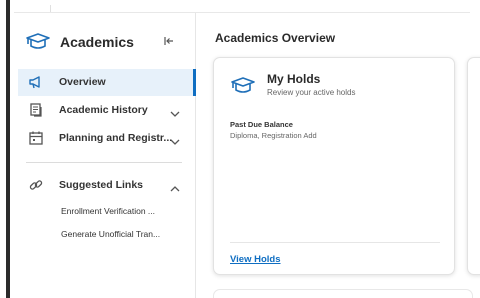 This screenshot has width=480, height=298. What do you see at coordinates (311, 92) in the screenshot?
I see `card-subtitle: Review your active holds` at bounding box center [311, 92].